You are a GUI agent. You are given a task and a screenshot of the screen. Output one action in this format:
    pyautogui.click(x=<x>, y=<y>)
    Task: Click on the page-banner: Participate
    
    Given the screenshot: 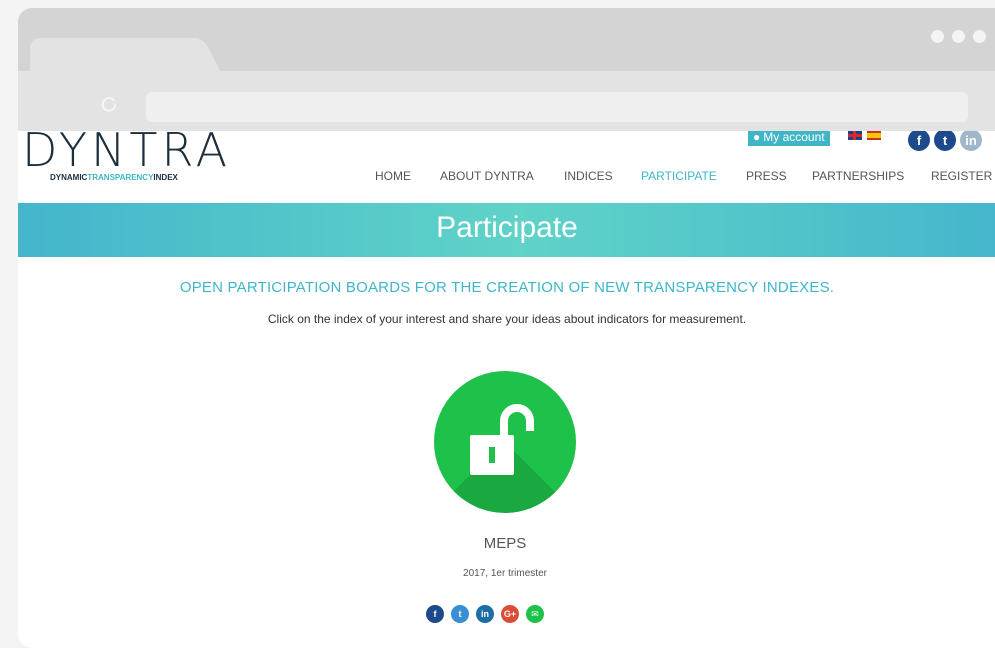 What is the action you would take?
    pyautogui.click(x=506, y=230)
    